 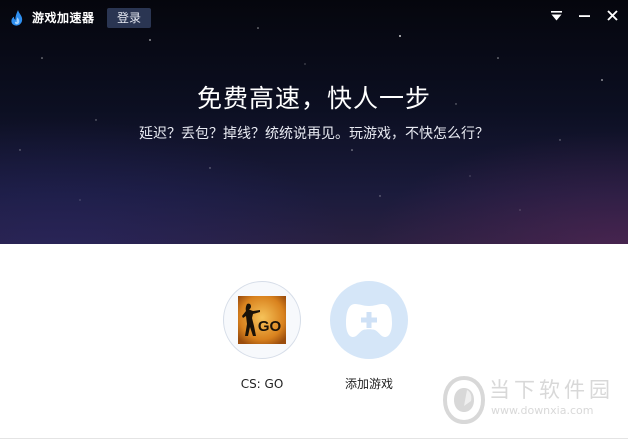 I want to click on add-game-tile: 添加游戏, so click(x=369, y=336).